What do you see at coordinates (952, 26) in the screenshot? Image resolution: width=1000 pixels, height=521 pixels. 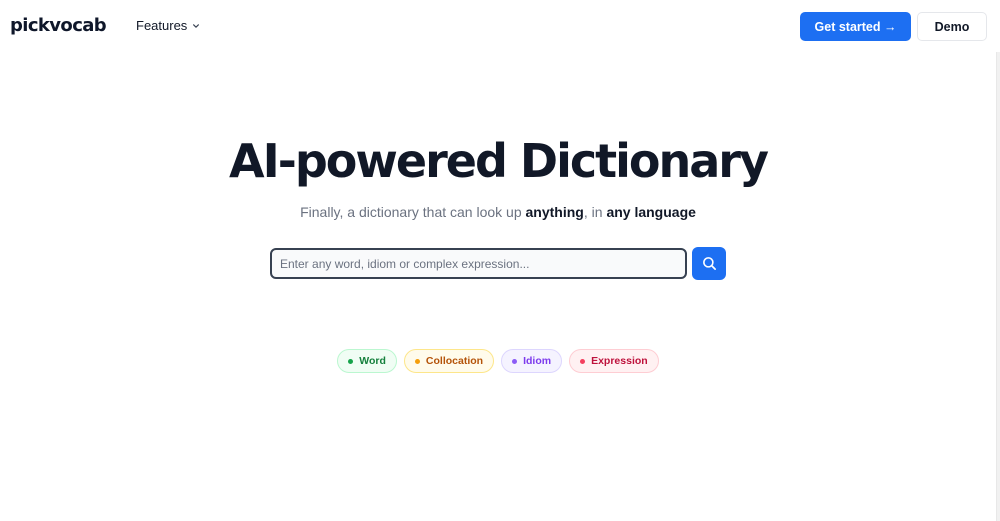 I see `demo-button: Demo` at bounding box center [952, 26].